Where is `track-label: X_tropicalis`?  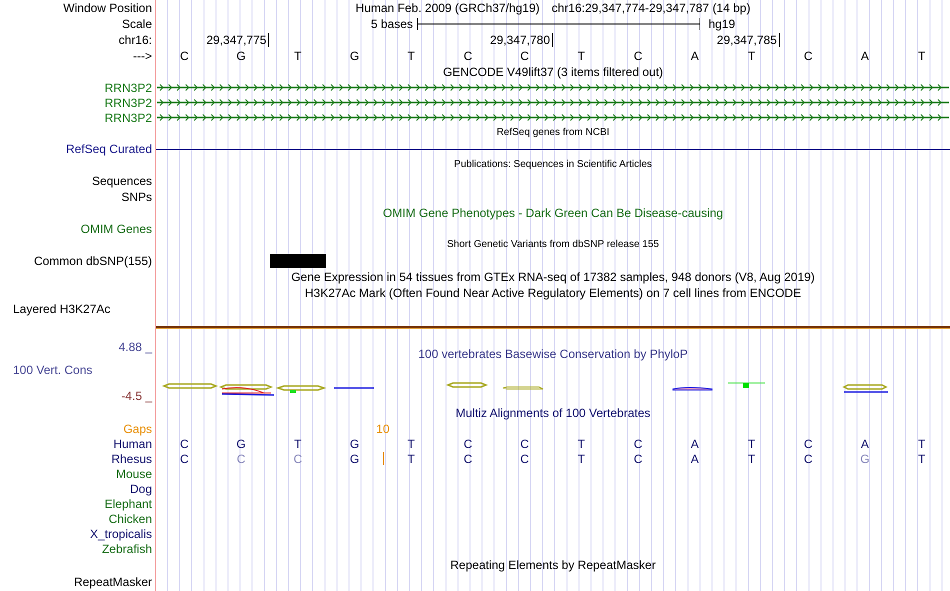 track-label: X_tropicalis is located at coordinates (121, 533).